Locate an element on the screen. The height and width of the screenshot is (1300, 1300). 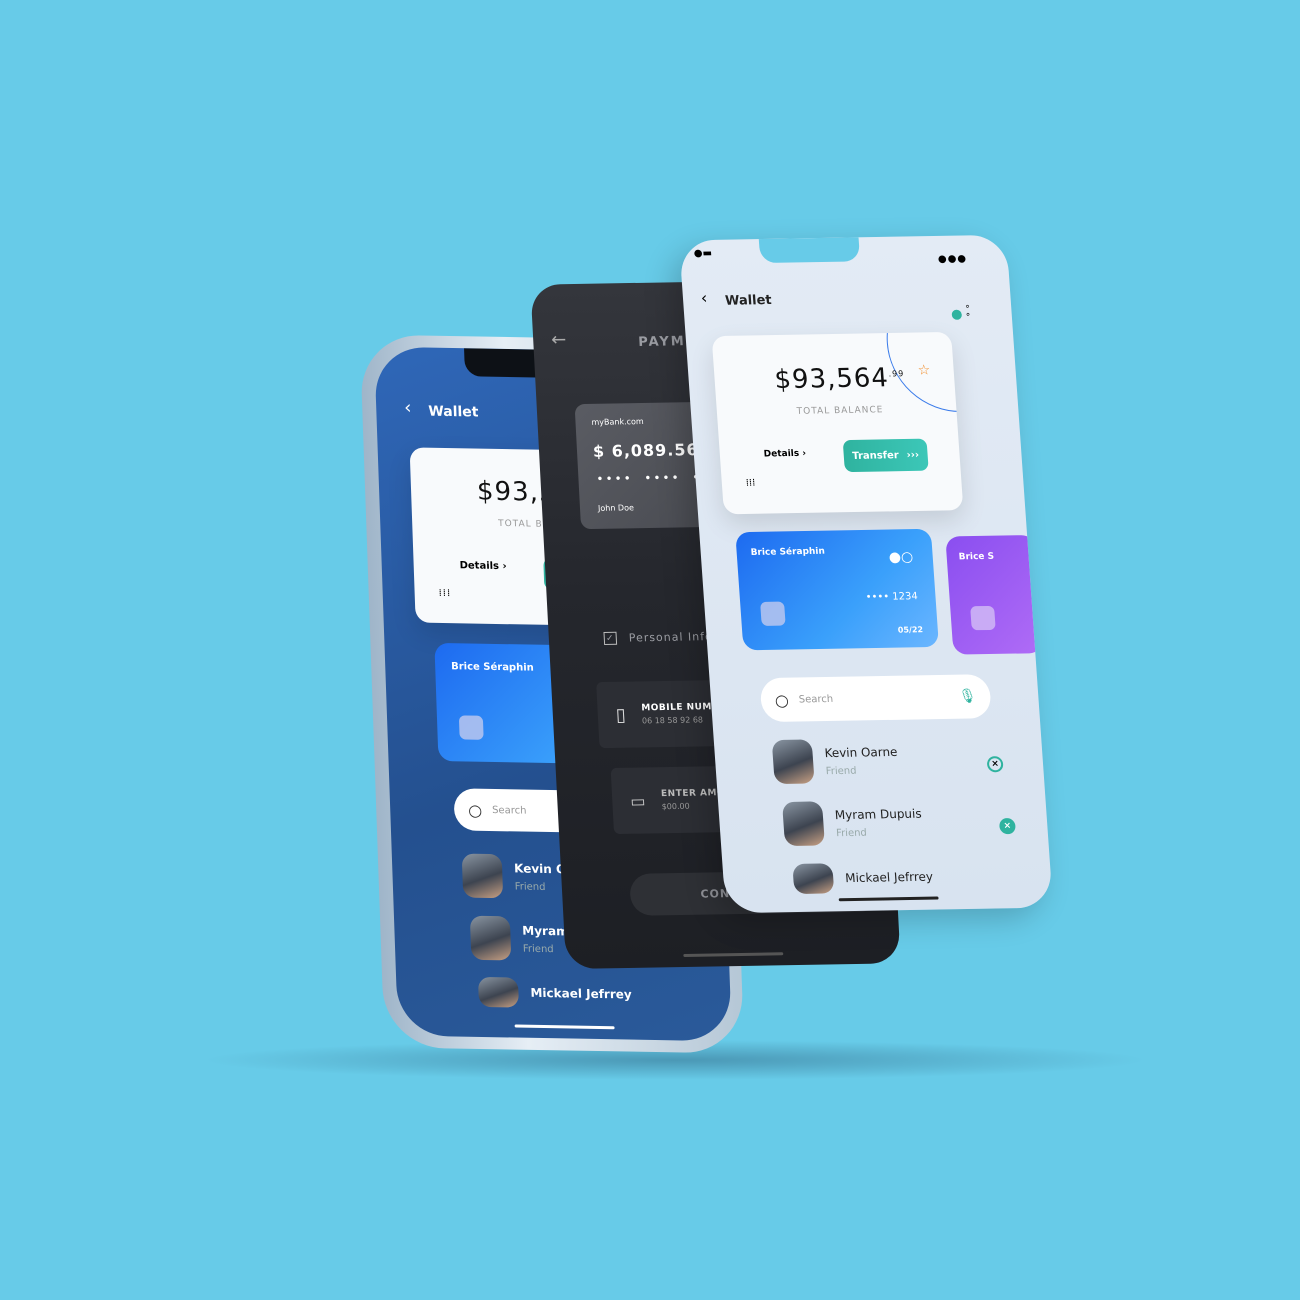
camera-icon: ●▬ is located at coordinates (703, 253).